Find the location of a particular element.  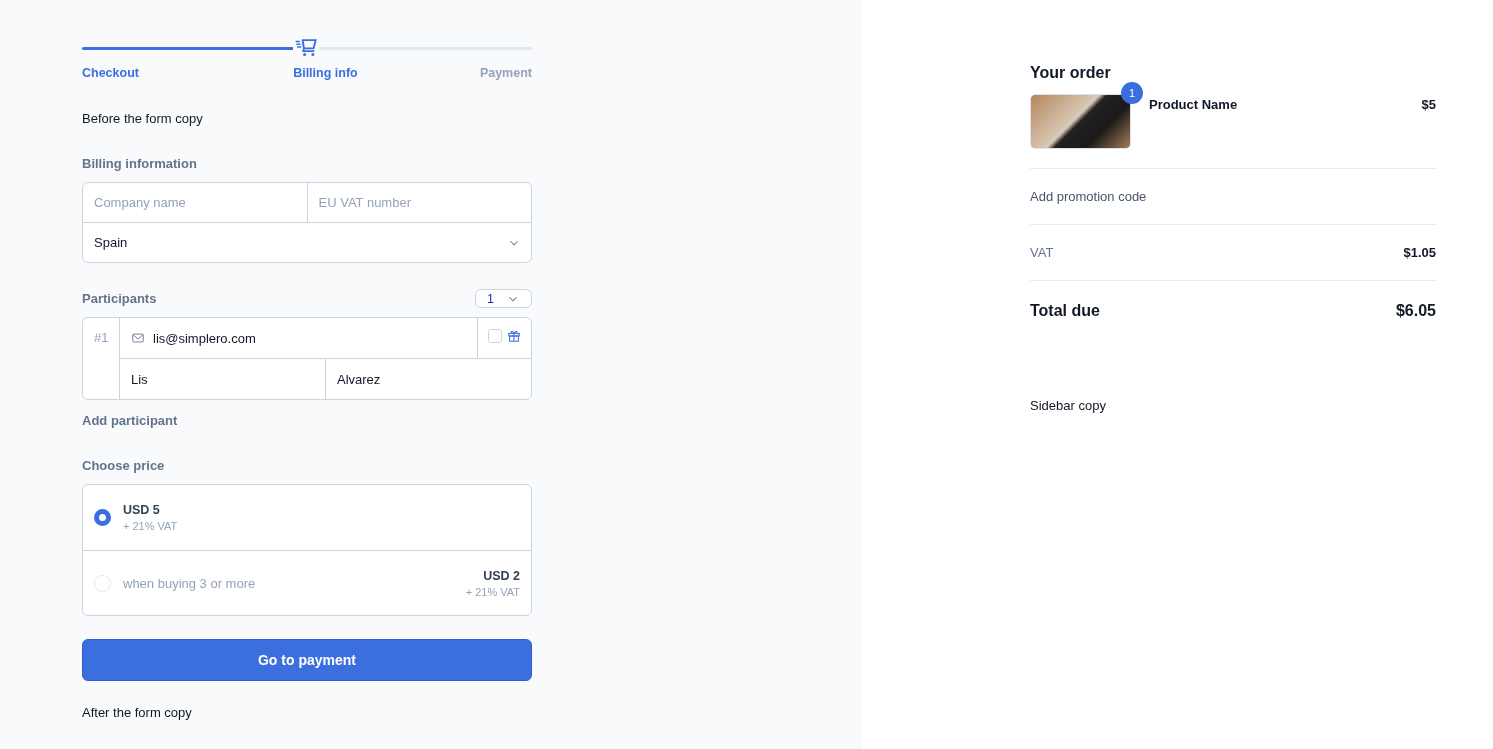

intro-text: Before the form copy is located at coordinates (143, 118).